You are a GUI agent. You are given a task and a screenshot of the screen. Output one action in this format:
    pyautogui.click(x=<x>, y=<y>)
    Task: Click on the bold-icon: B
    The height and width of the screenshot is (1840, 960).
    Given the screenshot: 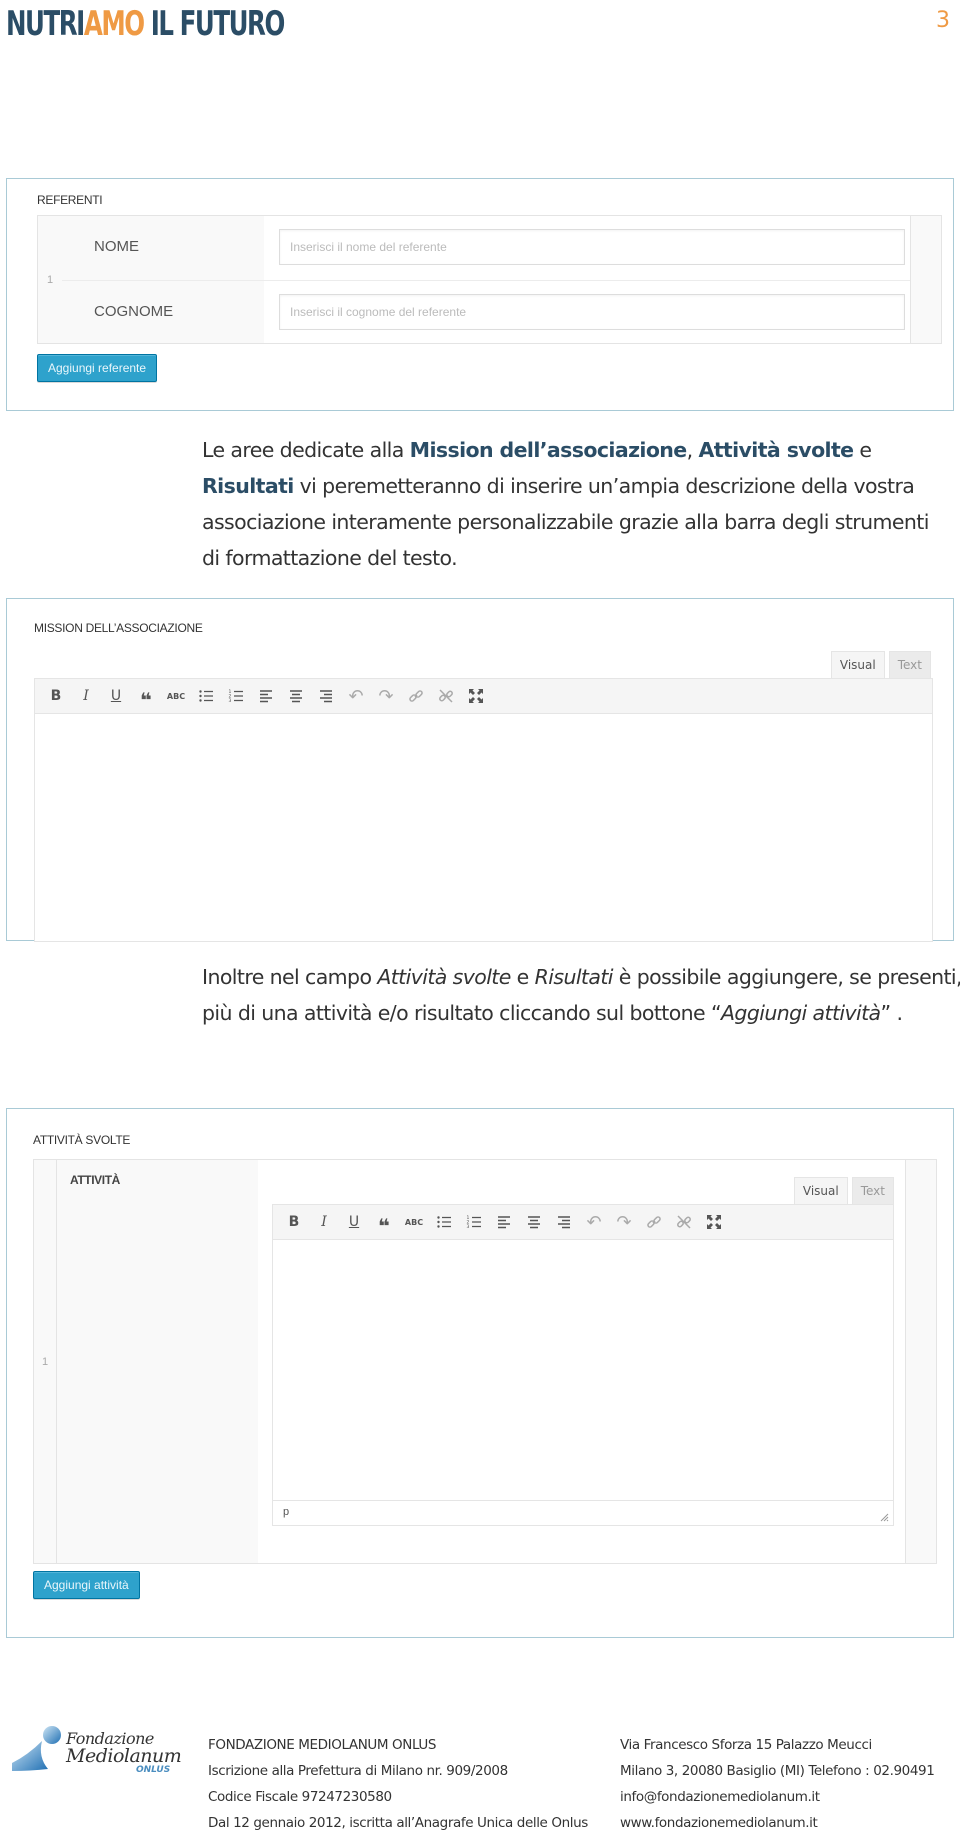 What is the action you would take?
    pyautogui.click(x=294, y=1222)
    